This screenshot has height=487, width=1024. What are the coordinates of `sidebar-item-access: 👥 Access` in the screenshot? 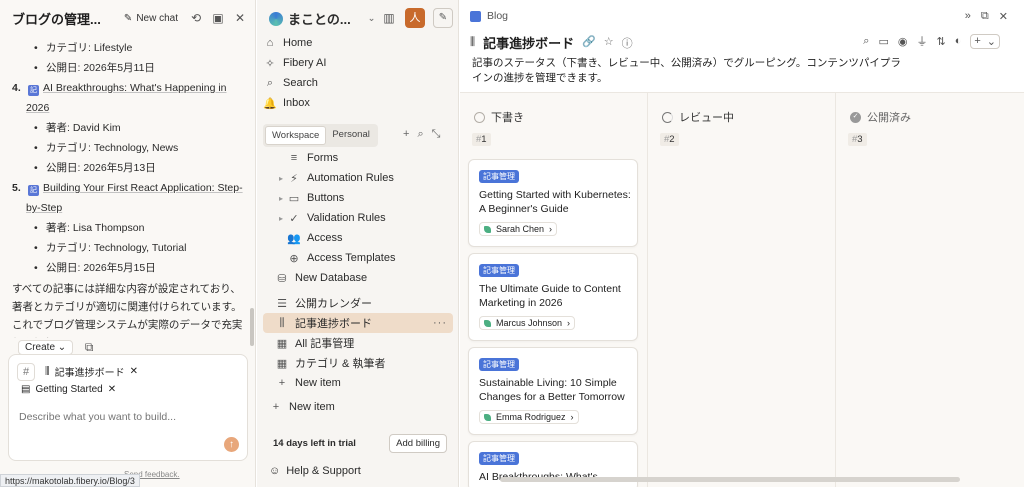 It's located at (364, 238).